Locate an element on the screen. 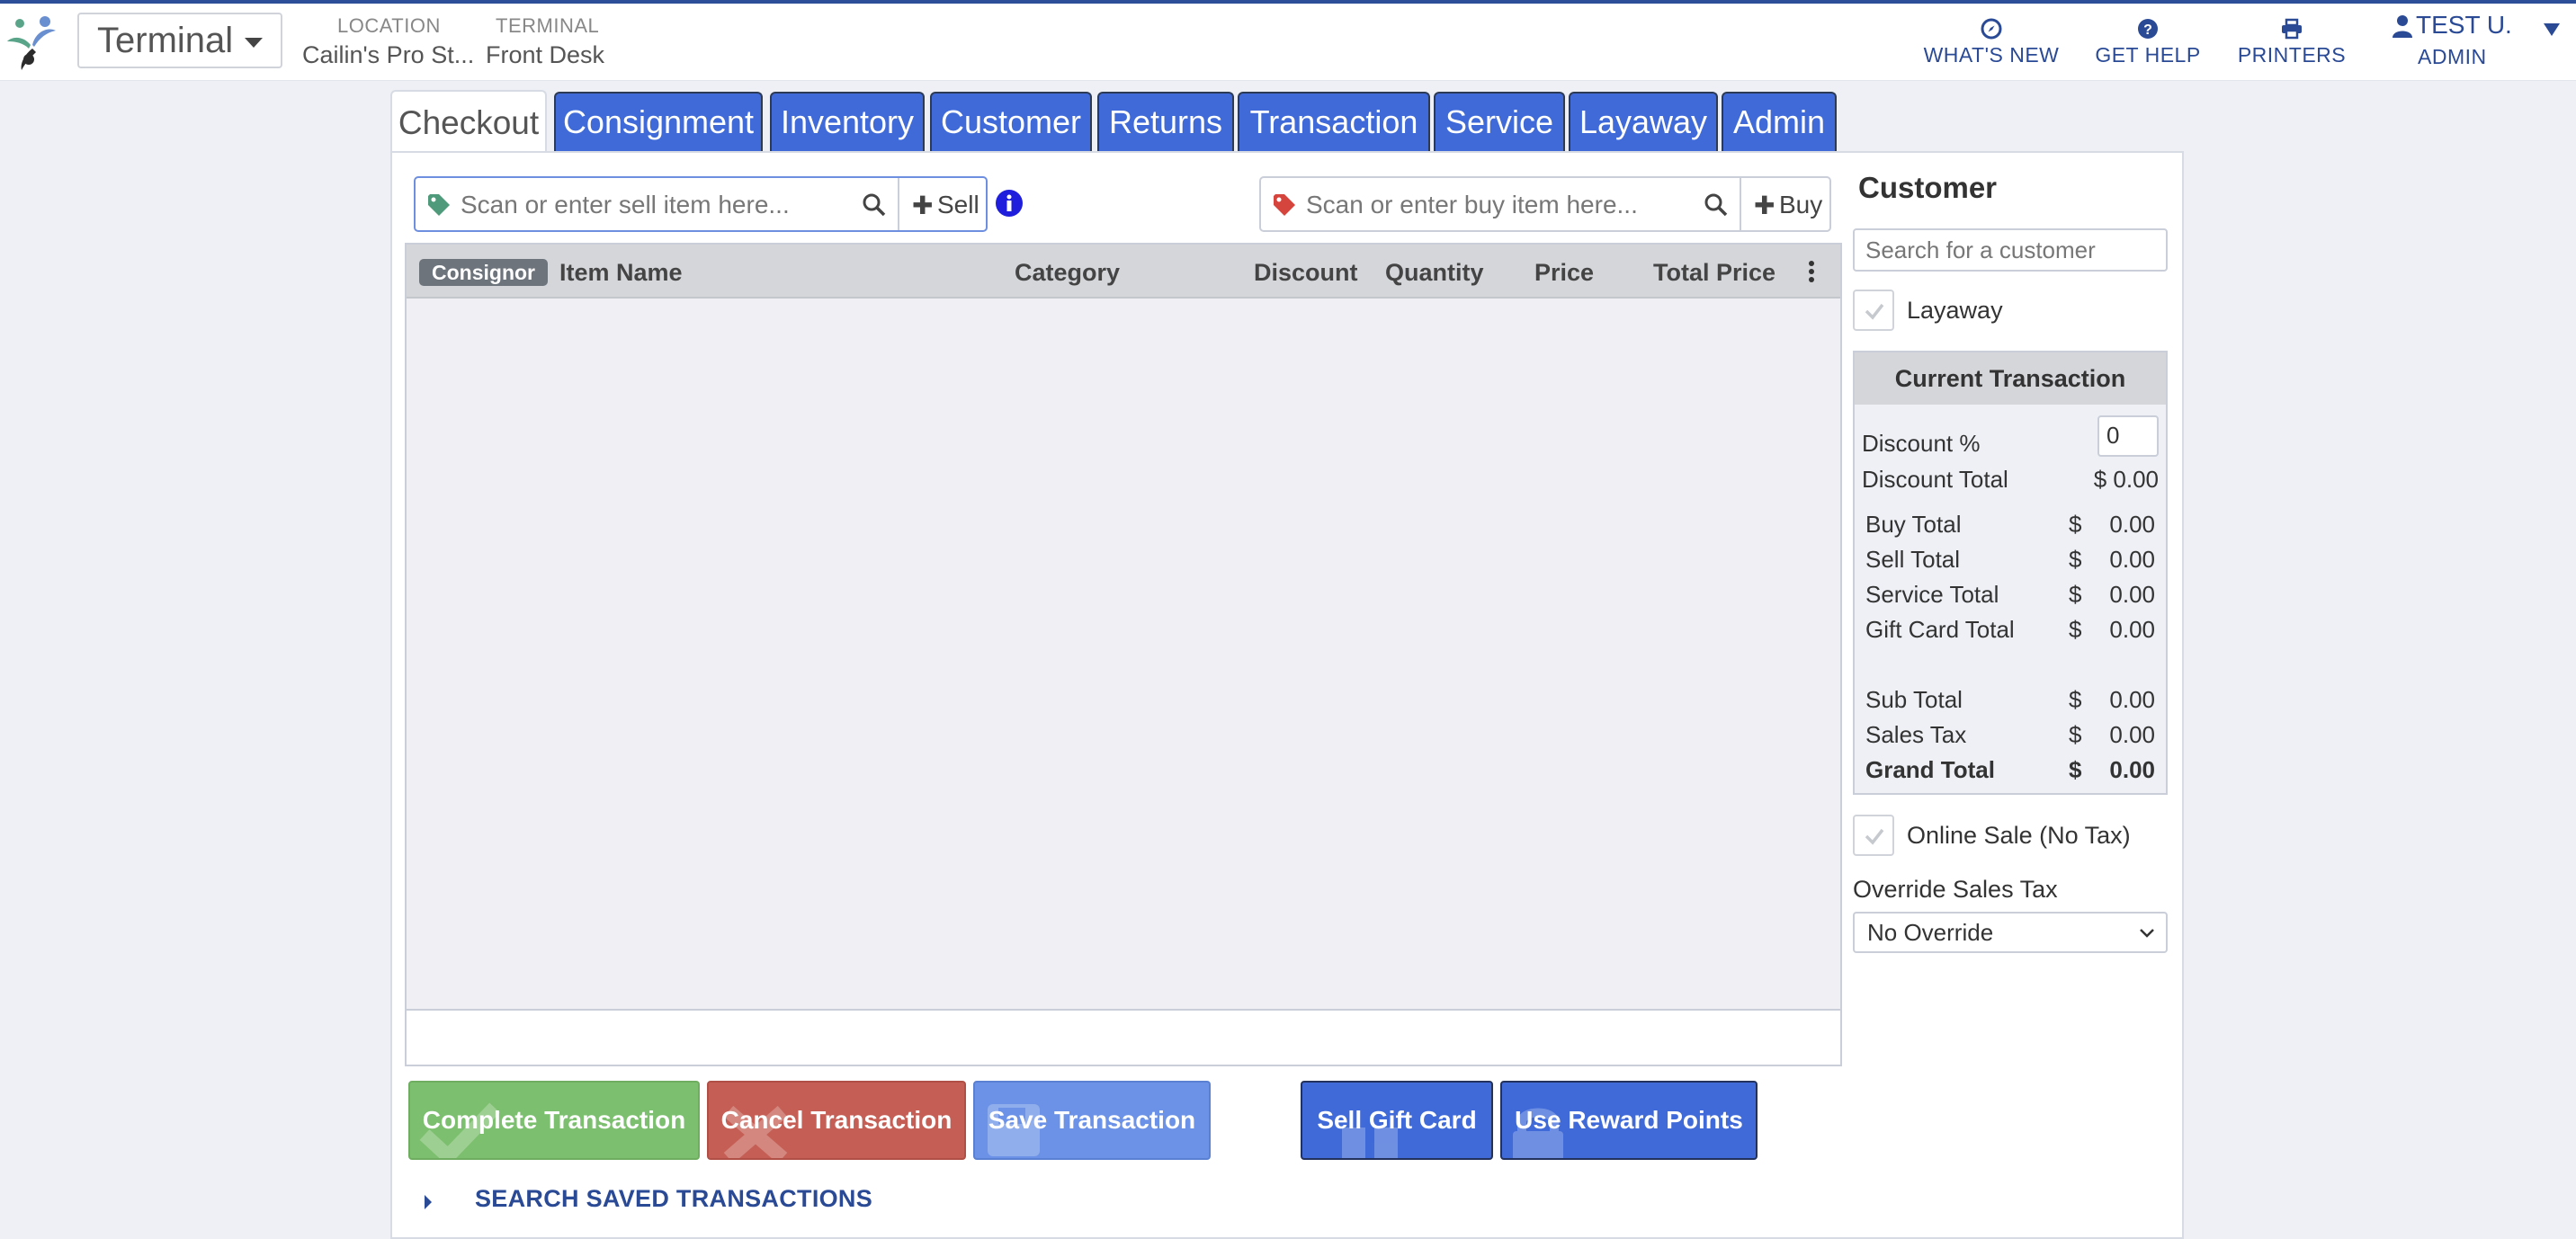  tab-service: Service is located at coordinates (1499, 121).